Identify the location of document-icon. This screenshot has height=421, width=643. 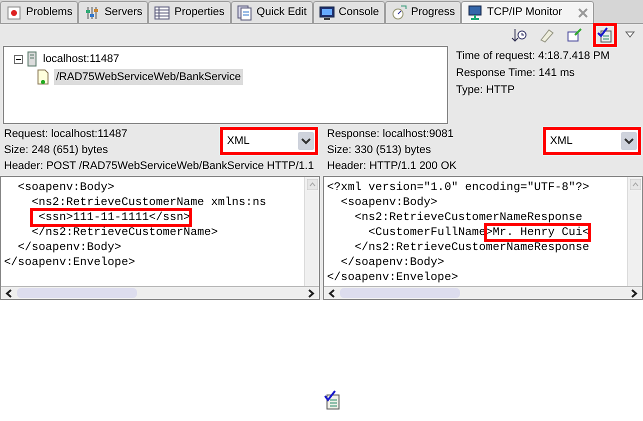
(43, 77).